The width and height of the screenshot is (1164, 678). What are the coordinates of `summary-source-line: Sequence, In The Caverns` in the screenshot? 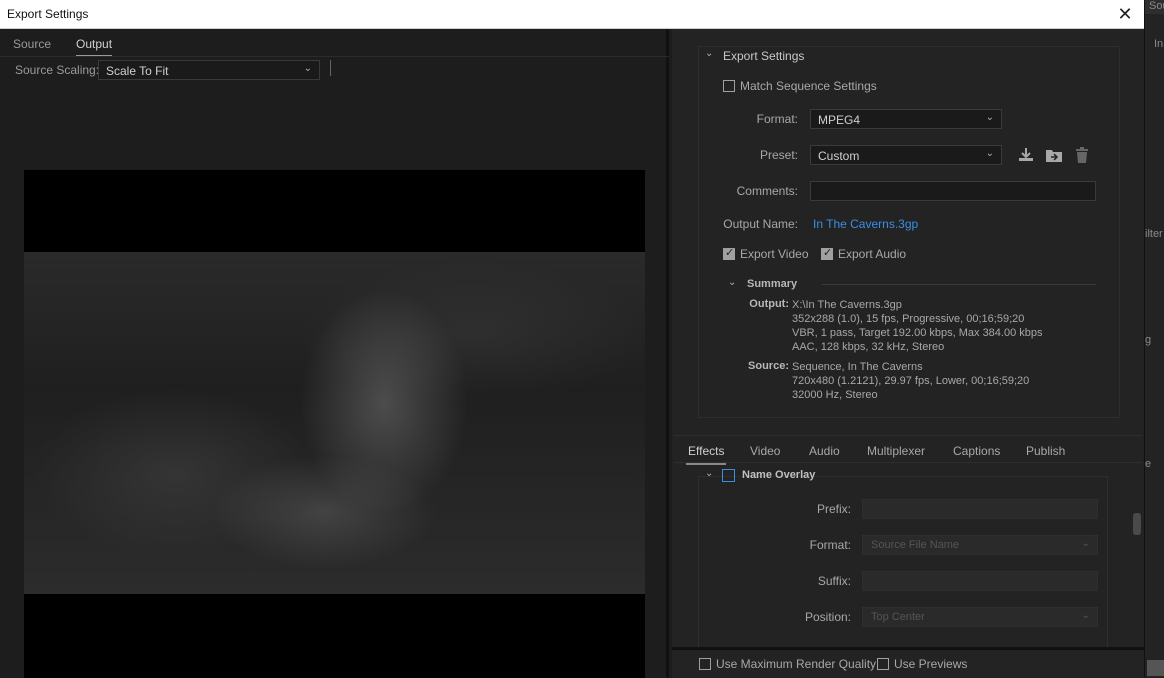 It's located at (857, 367).